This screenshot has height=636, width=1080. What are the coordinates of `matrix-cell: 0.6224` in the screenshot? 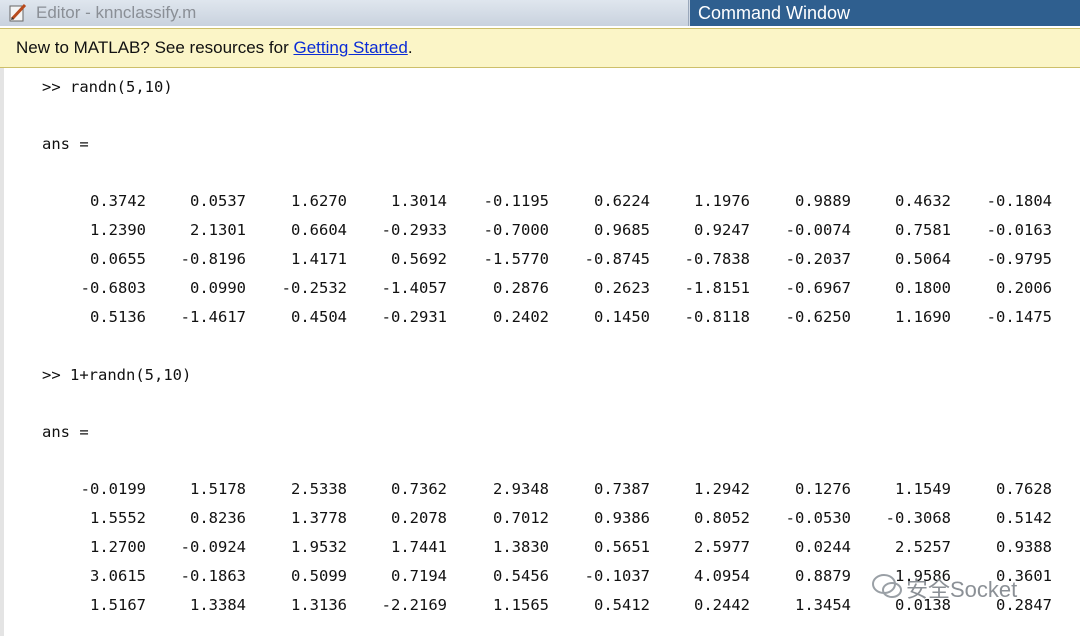 It's located at (622, 201).